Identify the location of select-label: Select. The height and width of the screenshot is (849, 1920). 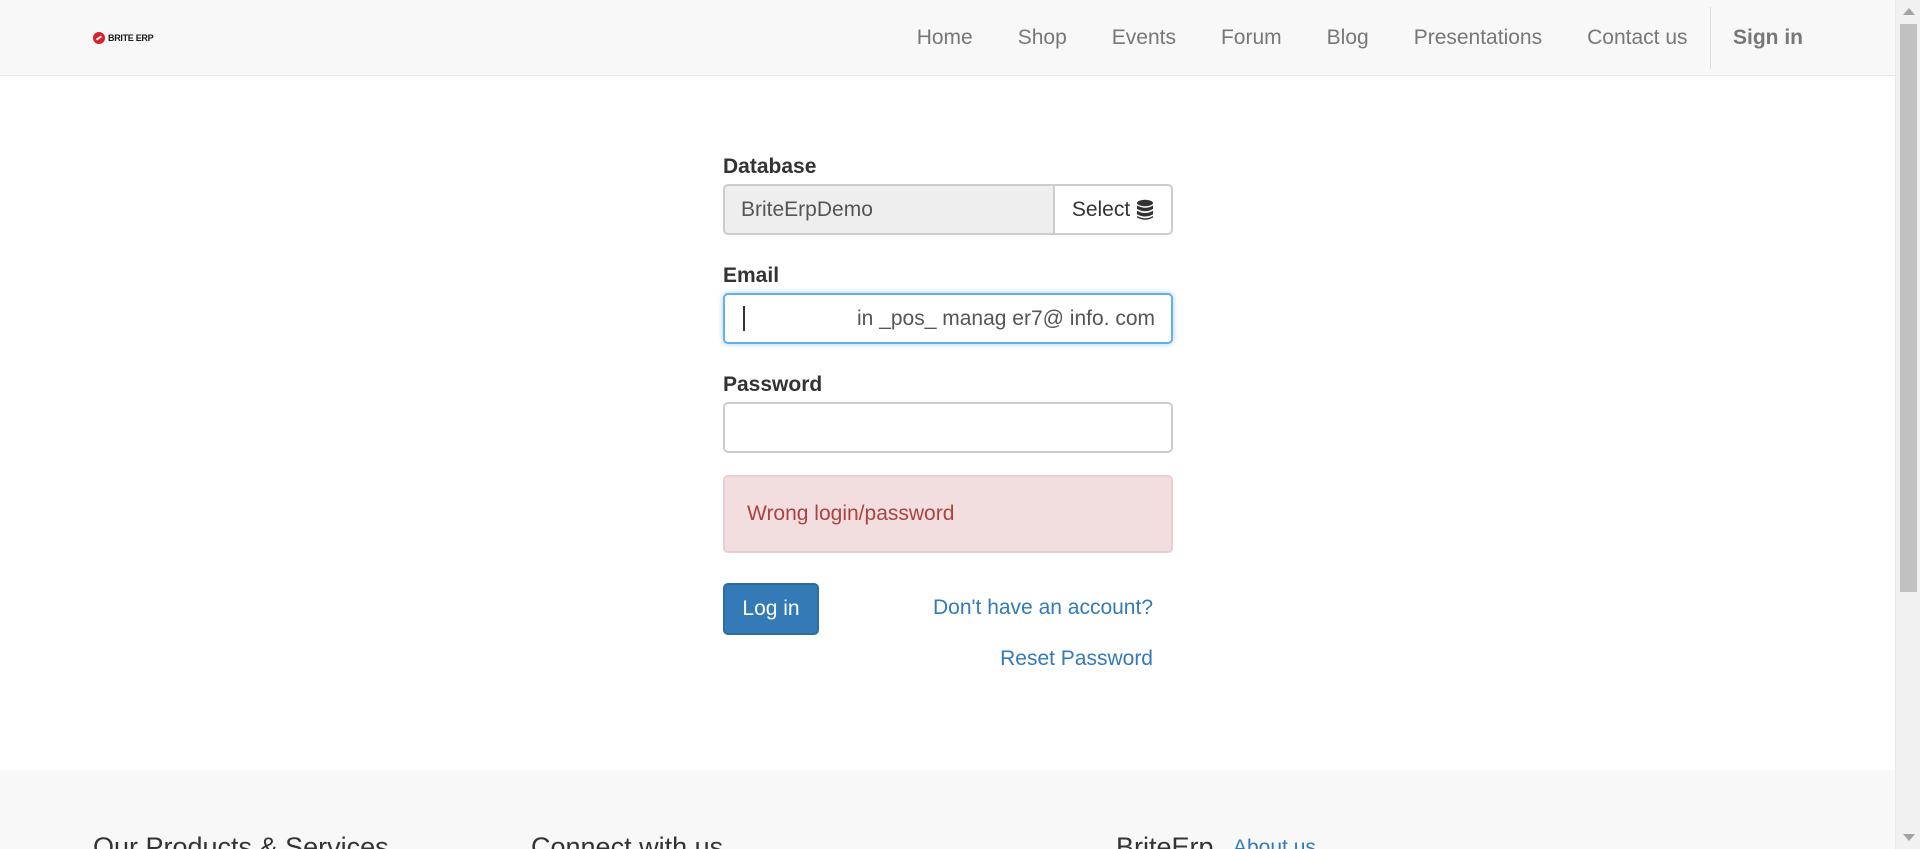
(1101, 209).